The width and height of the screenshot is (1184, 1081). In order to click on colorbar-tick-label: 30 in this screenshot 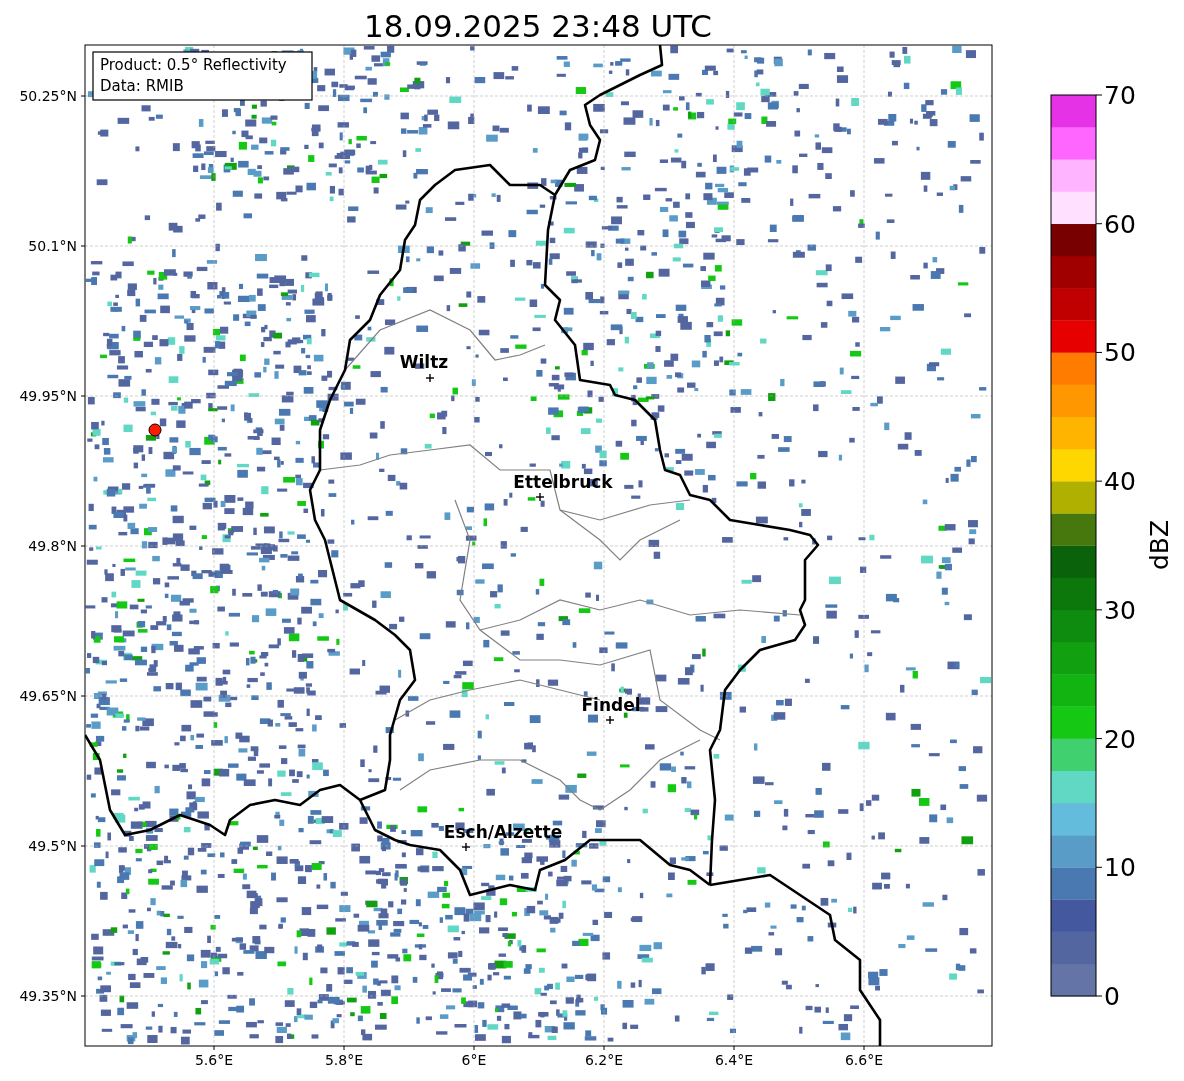, I will do `click(1120, 610)`.